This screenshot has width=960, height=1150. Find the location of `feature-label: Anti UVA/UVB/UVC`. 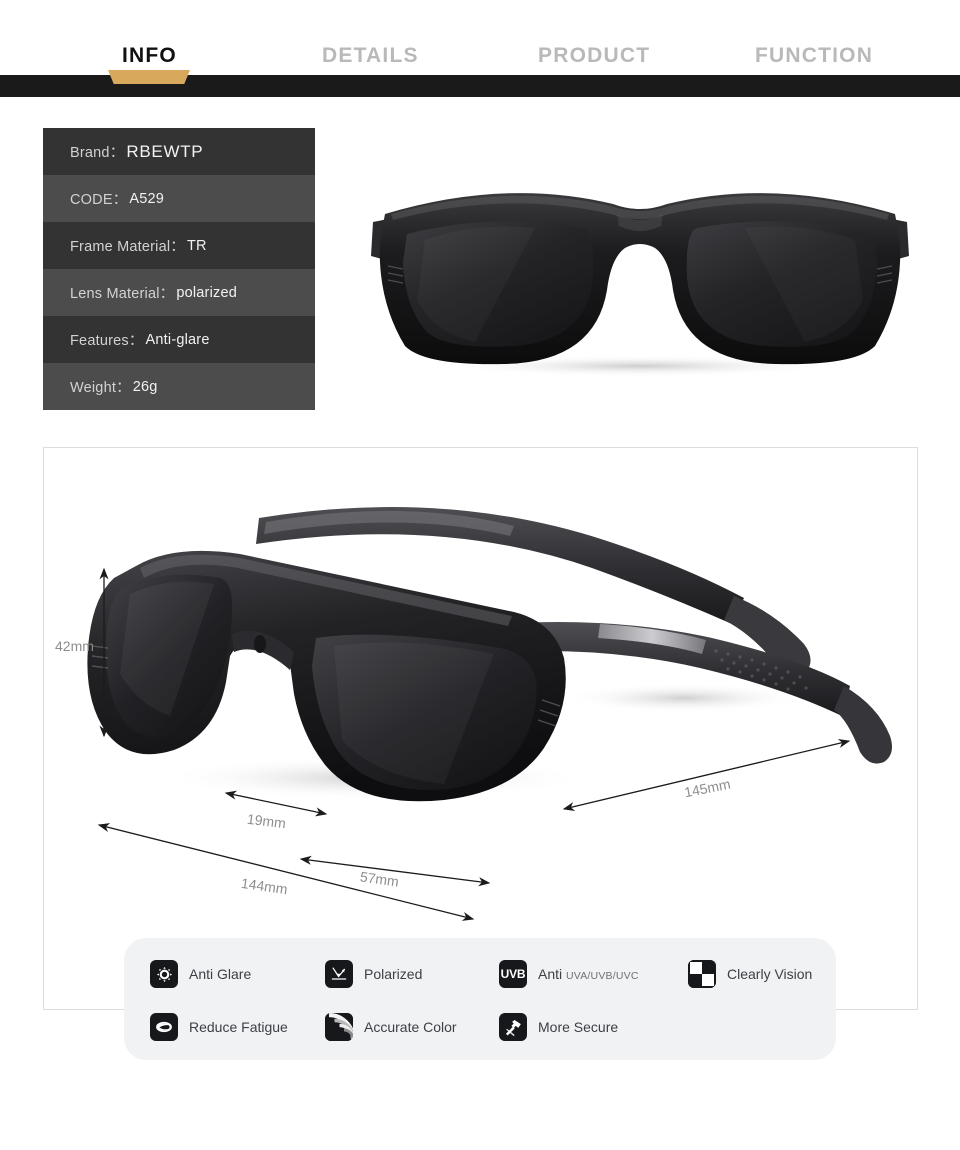

feature-label: Anti UVA/UVB/UVC is located at coordinates (588, 974).